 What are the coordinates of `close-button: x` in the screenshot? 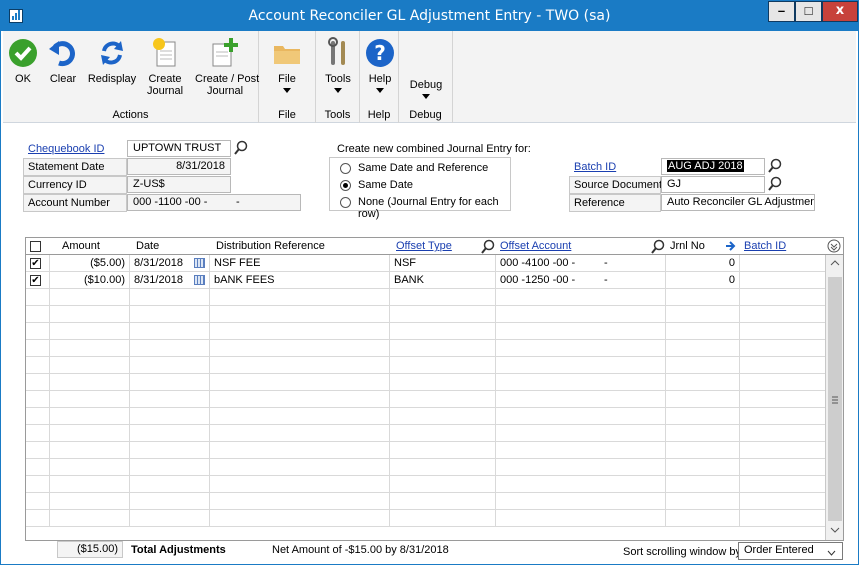 It's located at (840, 11).